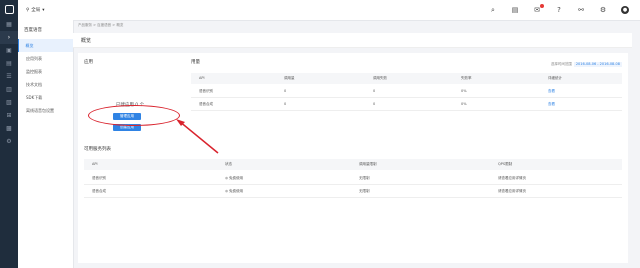 Image resolution: width=640 pixels, height=268 pixels. What do you see at coordinates (561, 64) in the screenshot?
I see `range-label: 选择时间范围` at bounding box center [561, 64].